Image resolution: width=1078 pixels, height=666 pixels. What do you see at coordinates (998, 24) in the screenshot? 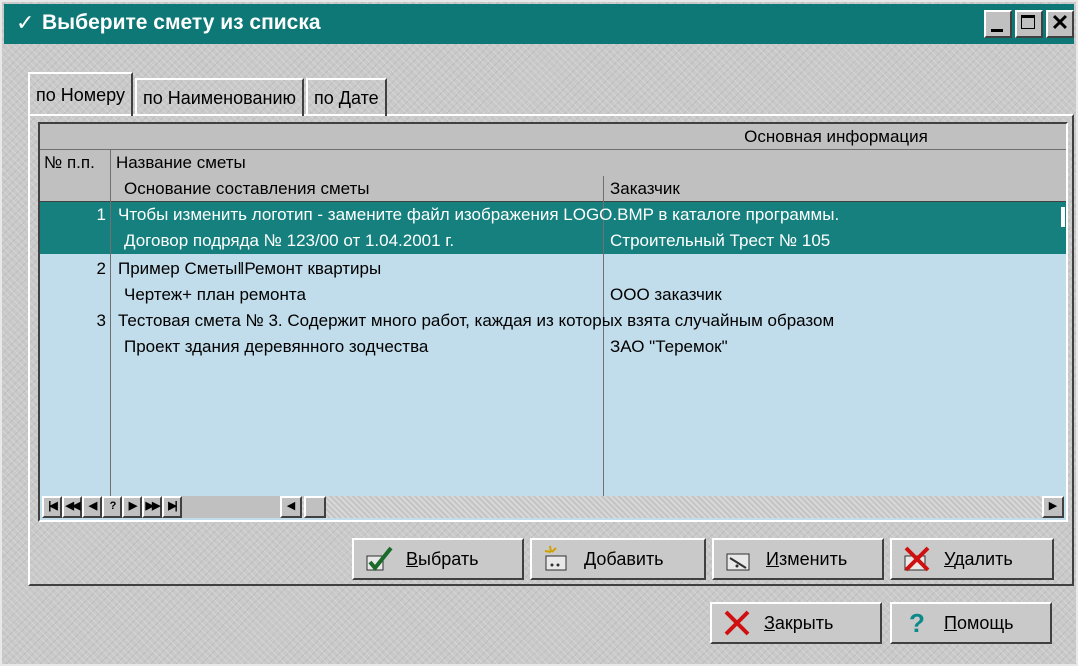
I see `minimize-button` at bounding box center [998, 24].